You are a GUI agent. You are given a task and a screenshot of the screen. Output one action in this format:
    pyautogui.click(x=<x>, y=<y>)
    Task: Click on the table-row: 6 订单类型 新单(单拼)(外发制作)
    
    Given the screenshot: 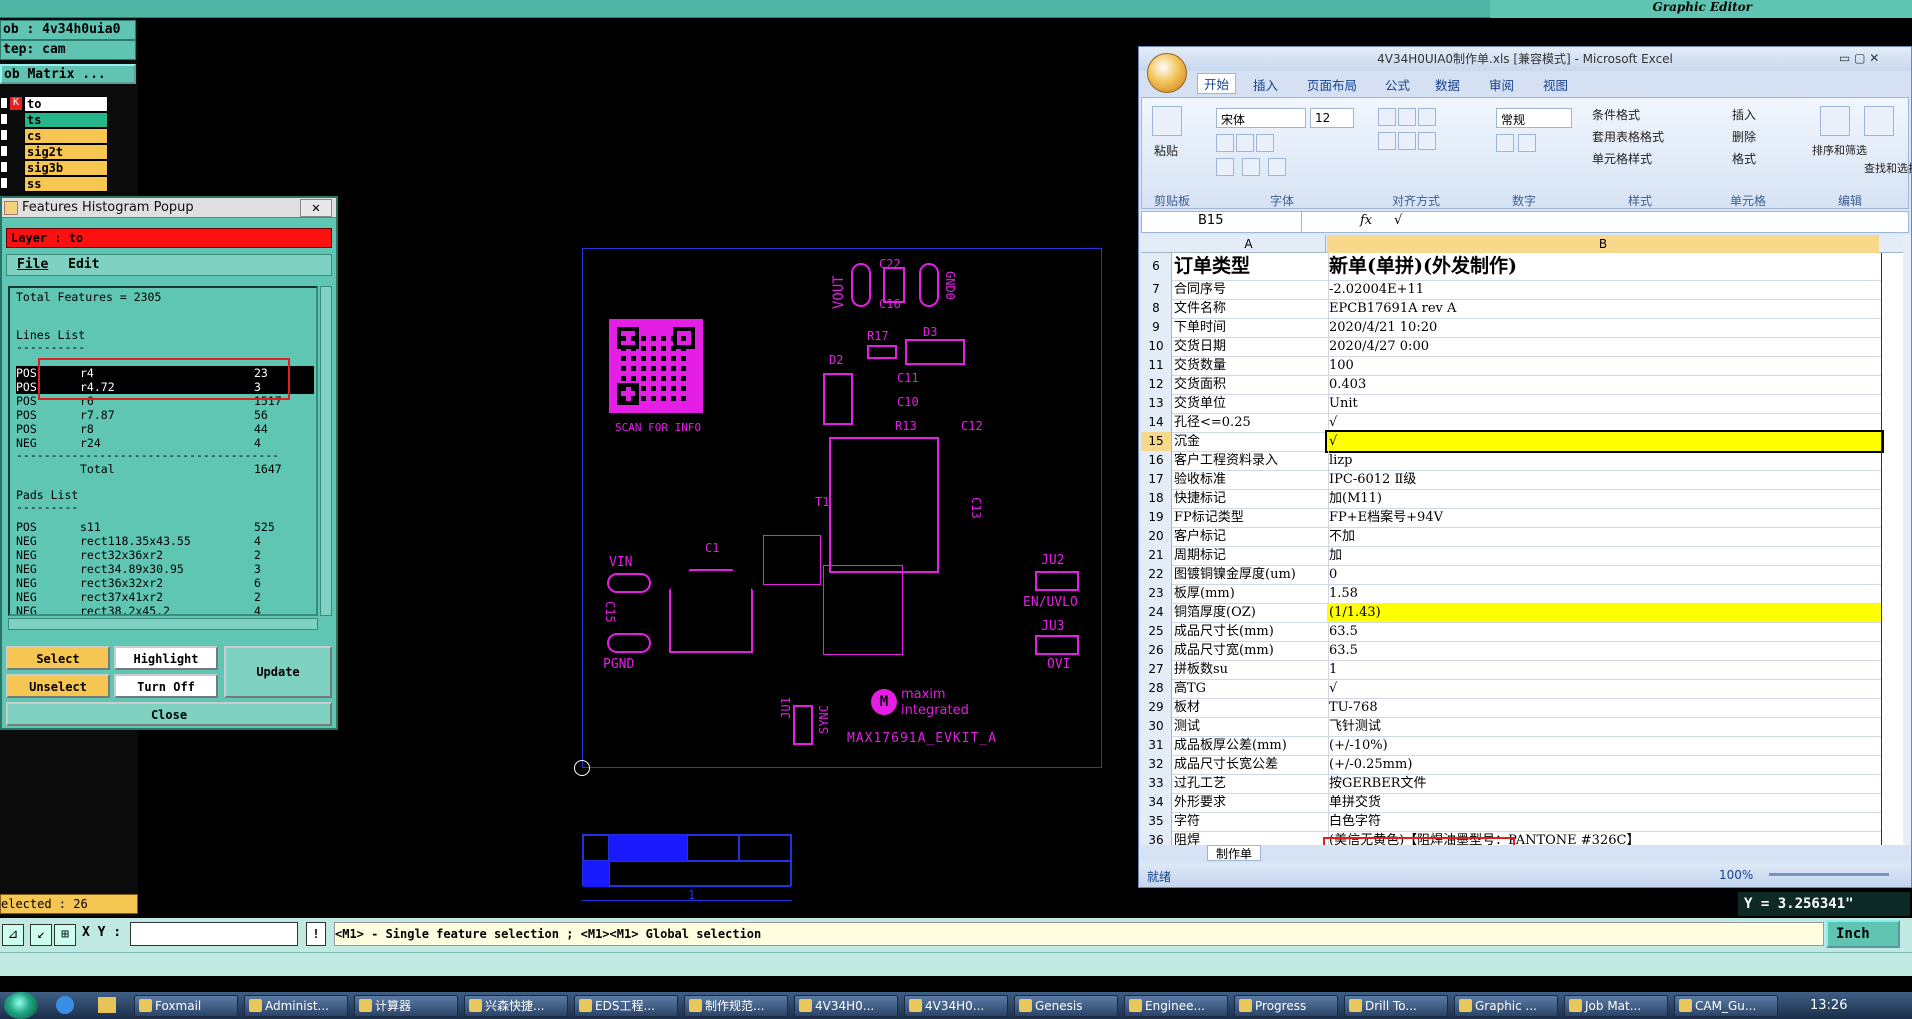 What is the action you would take?
    pyautogui.click(x=1511, y=267)
    